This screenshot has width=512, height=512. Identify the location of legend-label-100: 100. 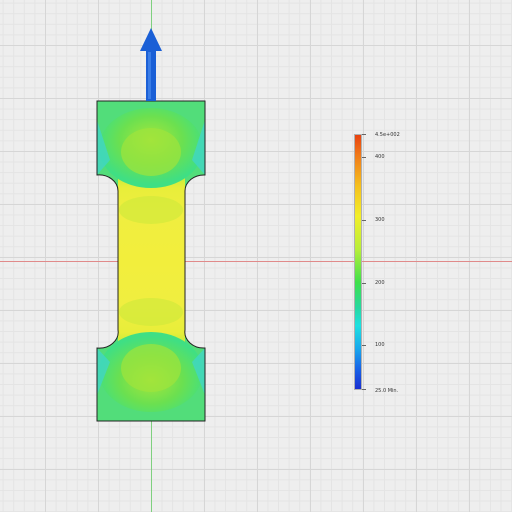
(380, 345).